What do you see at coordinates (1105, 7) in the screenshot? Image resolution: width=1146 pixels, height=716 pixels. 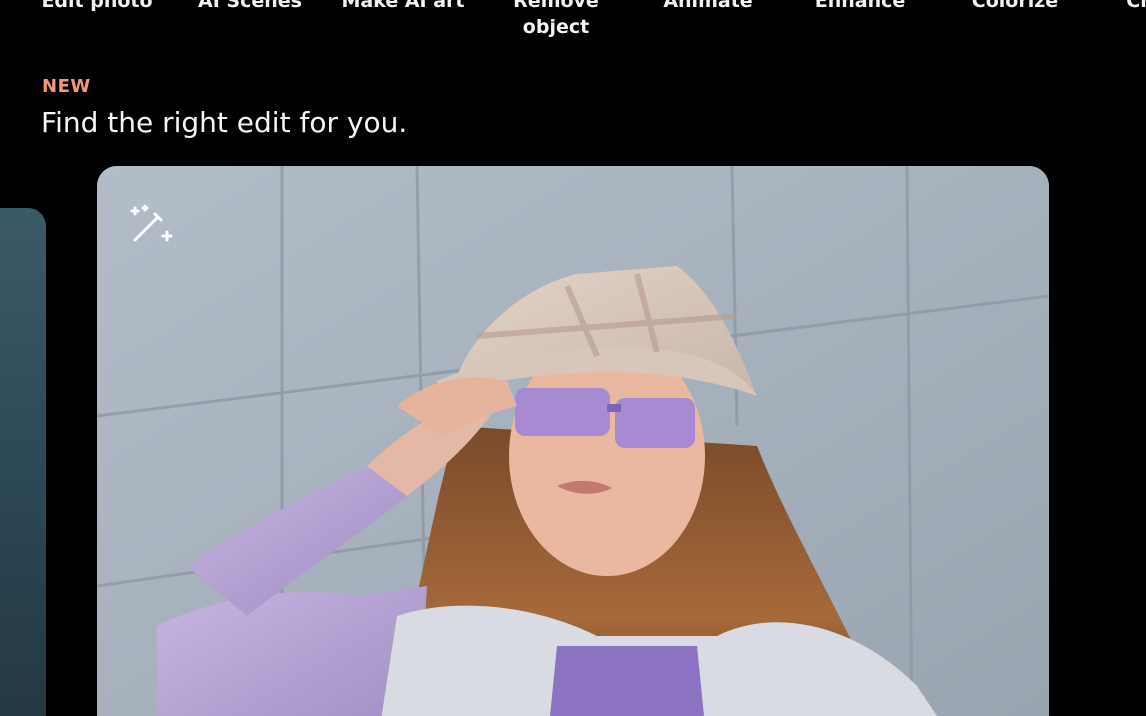 I see `tool-partial: Ch` at bounding box center [1105, 7].